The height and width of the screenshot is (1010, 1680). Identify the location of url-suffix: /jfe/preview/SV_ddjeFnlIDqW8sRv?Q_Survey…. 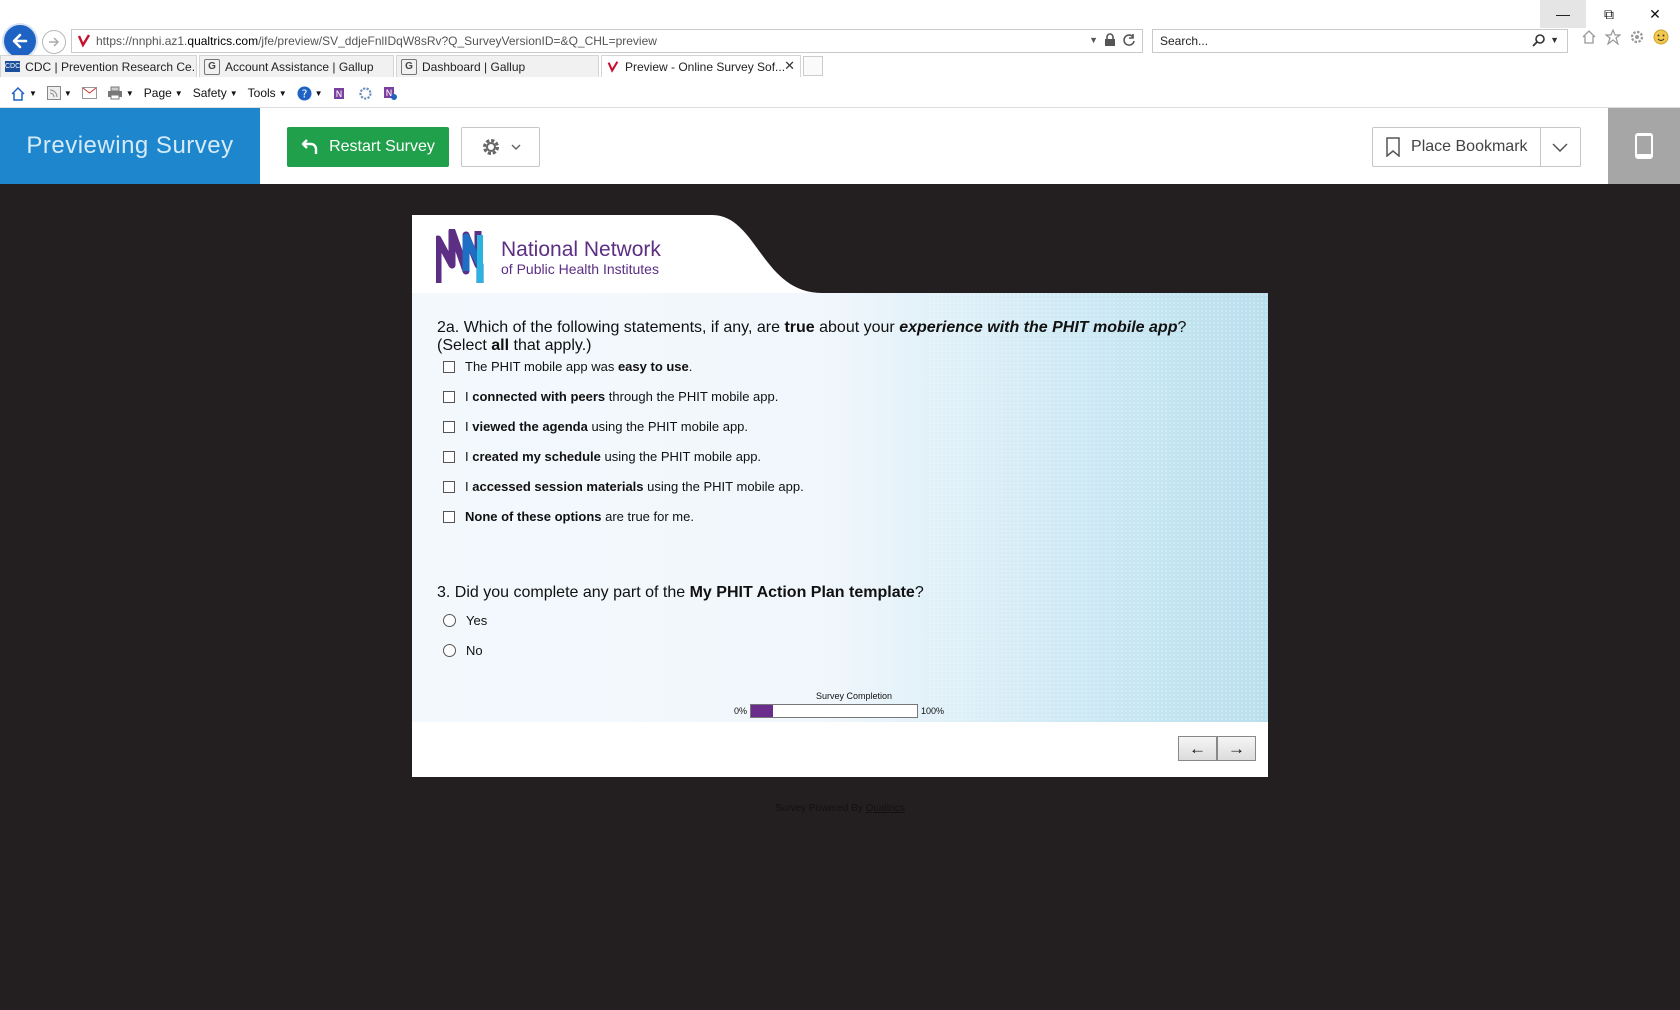
(457, 41).